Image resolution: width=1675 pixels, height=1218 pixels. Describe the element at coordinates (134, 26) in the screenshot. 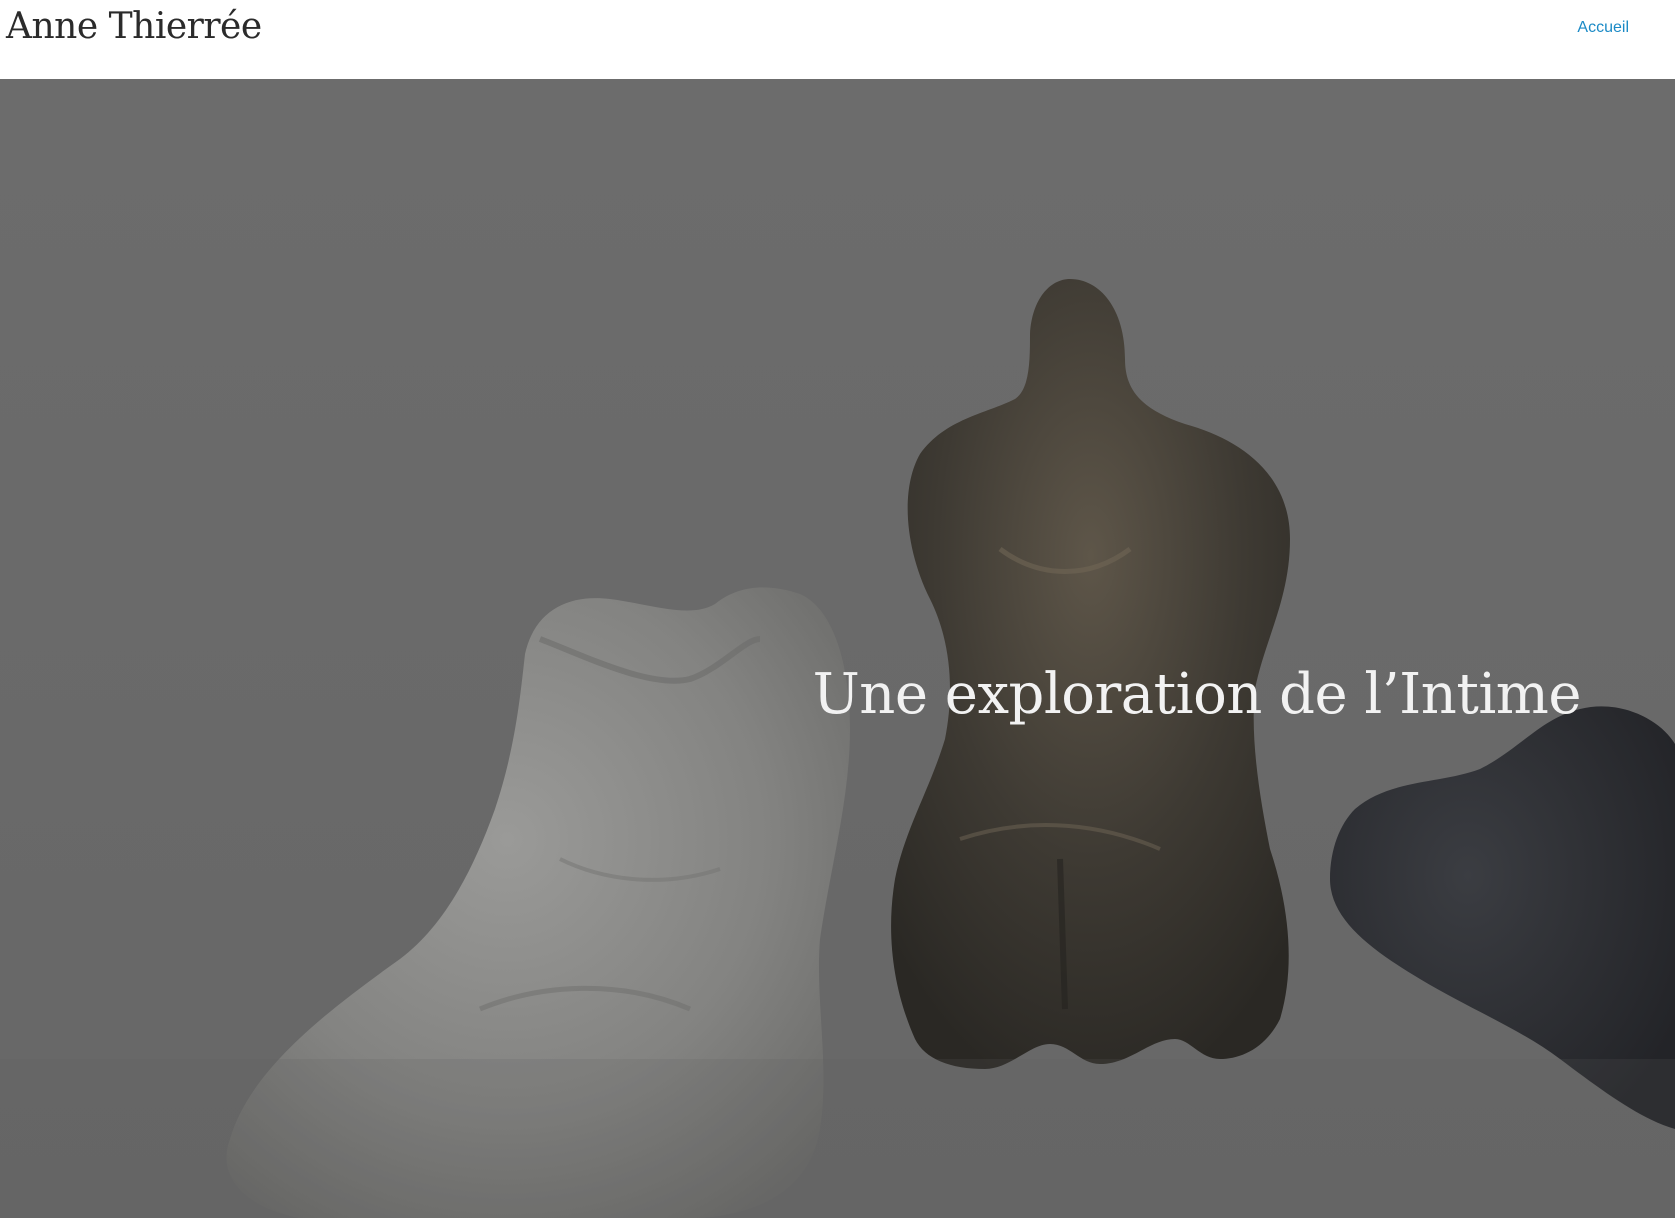

I see `site-title-link: Anne Thierrée` at that location.